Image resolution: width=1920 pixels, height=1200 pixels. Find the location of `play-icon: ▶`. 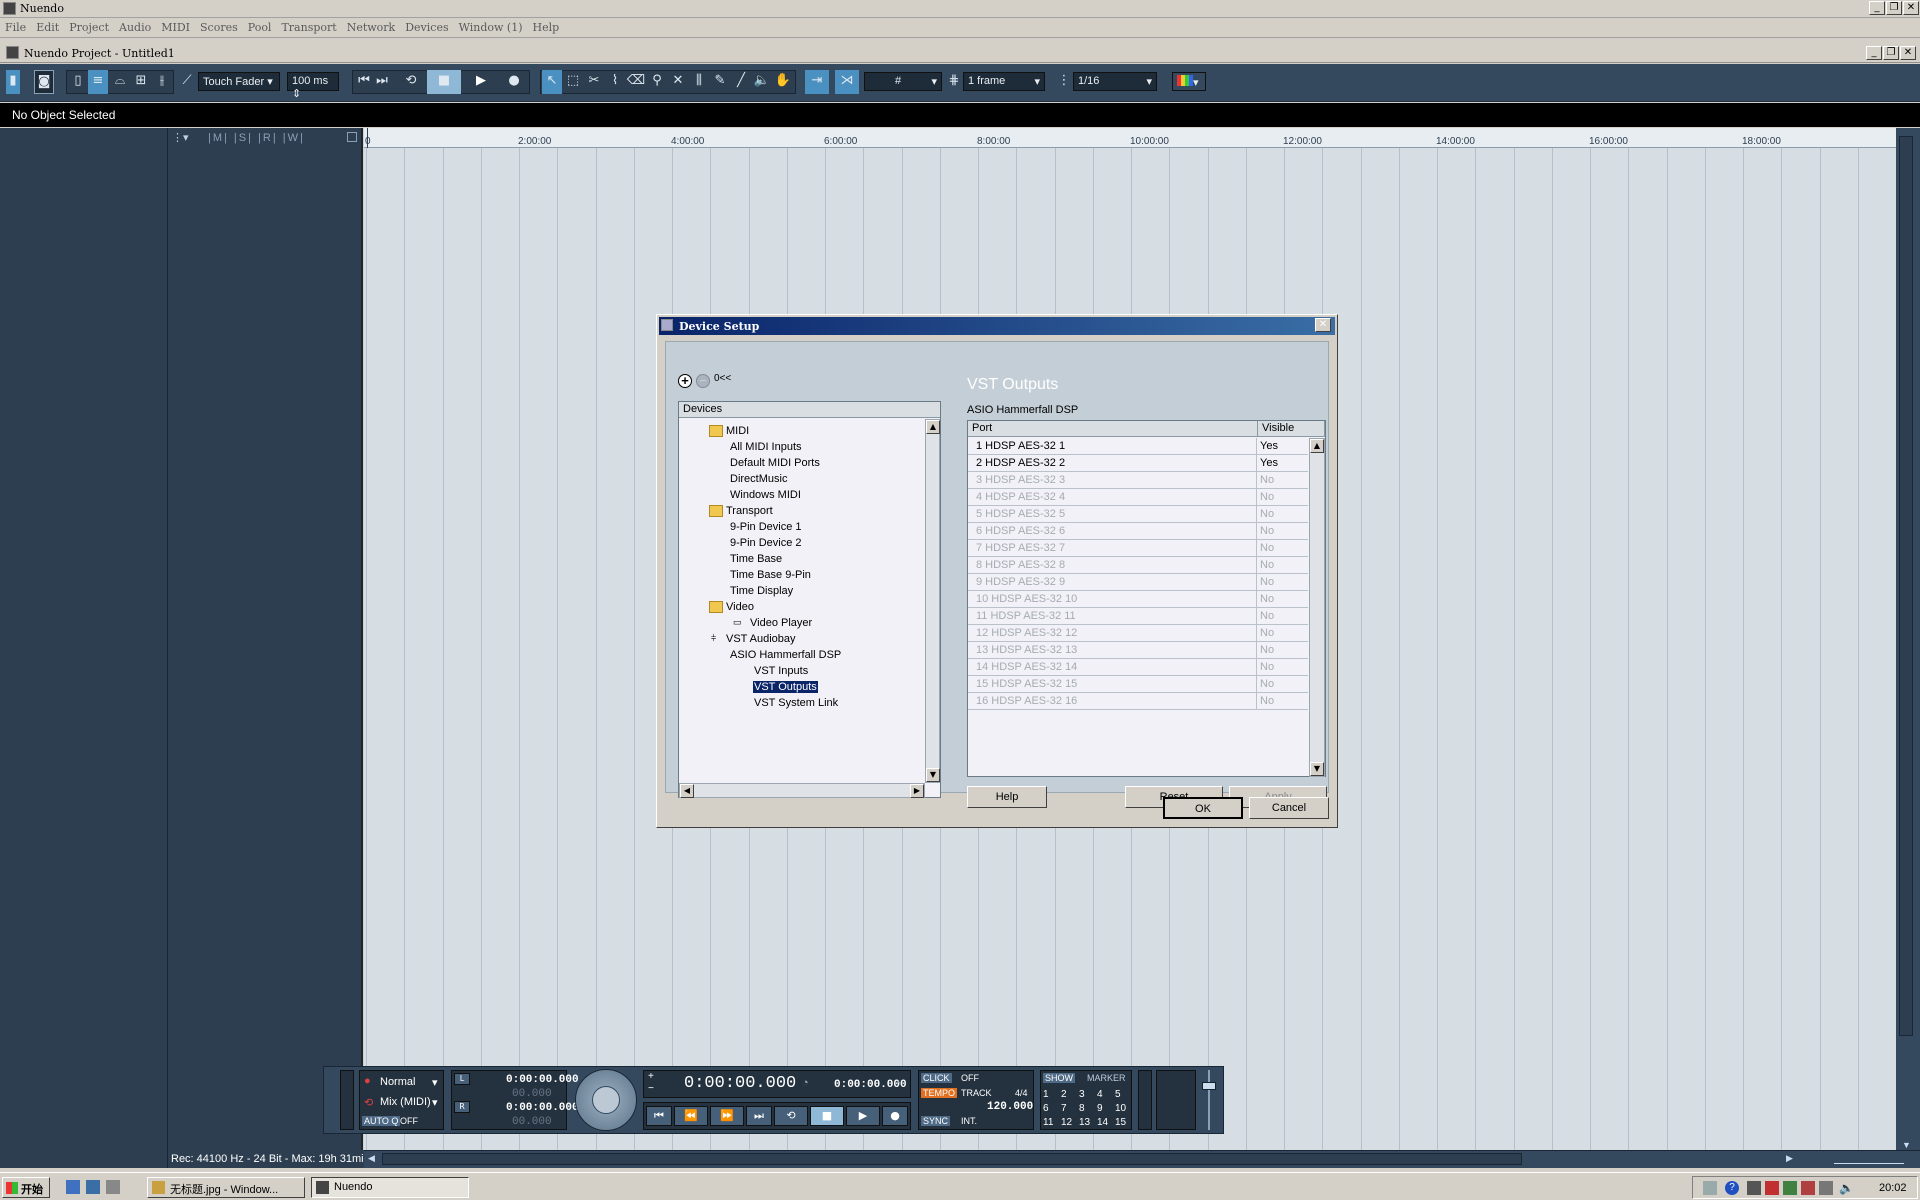

play-icon: ▶ is located at coordinates (481, 82).